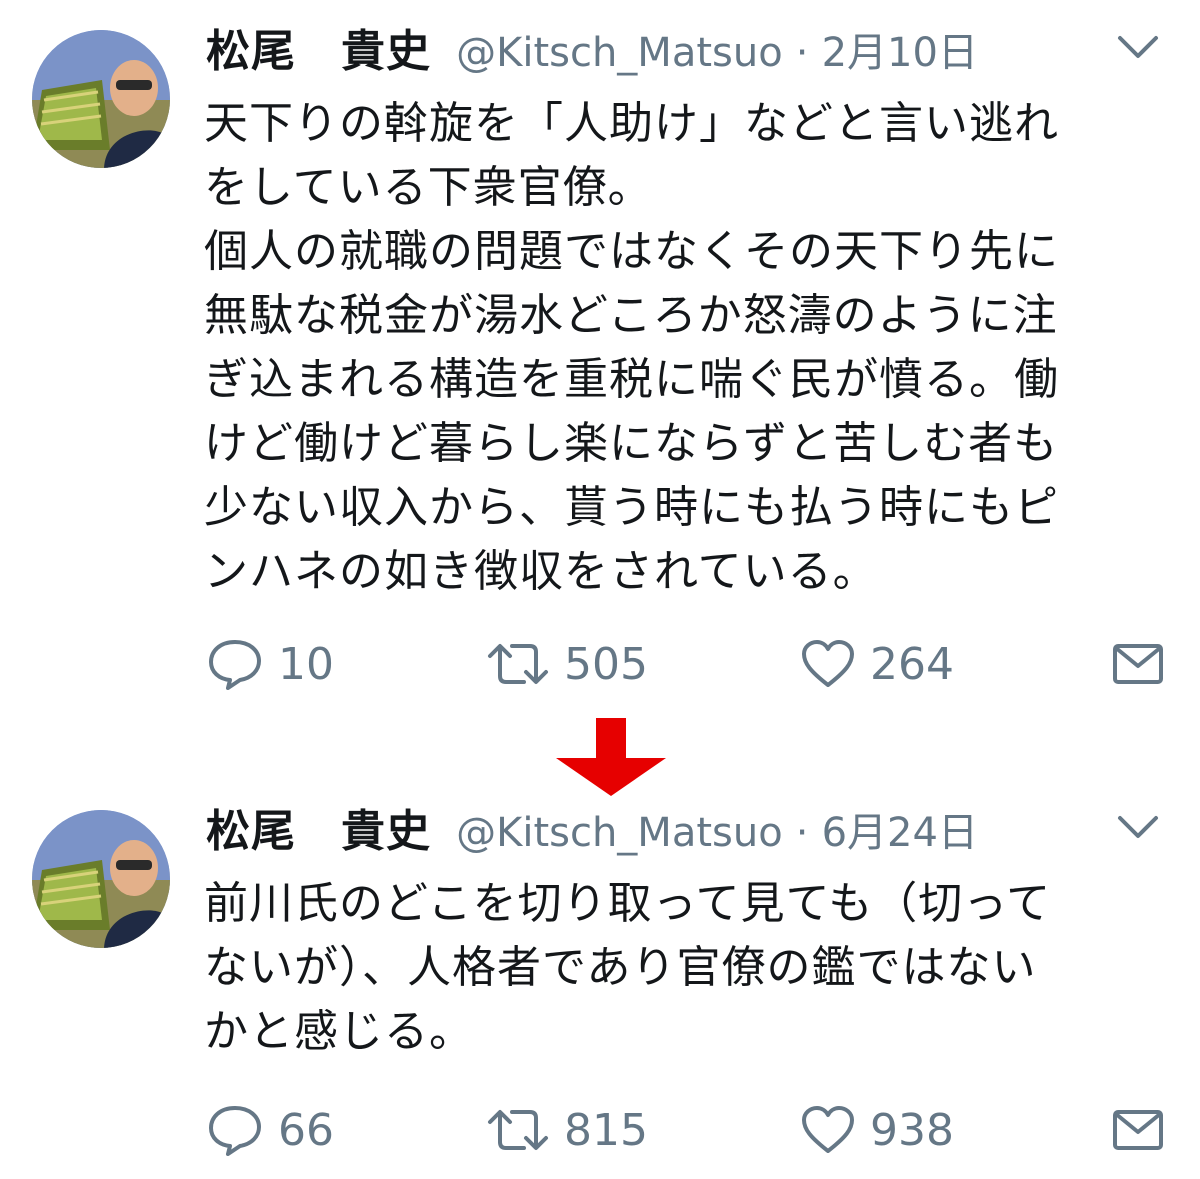 The height and width of the screenshot is (1179, 1200). I want to click on retweet-count: 815, so click(606, 1130).